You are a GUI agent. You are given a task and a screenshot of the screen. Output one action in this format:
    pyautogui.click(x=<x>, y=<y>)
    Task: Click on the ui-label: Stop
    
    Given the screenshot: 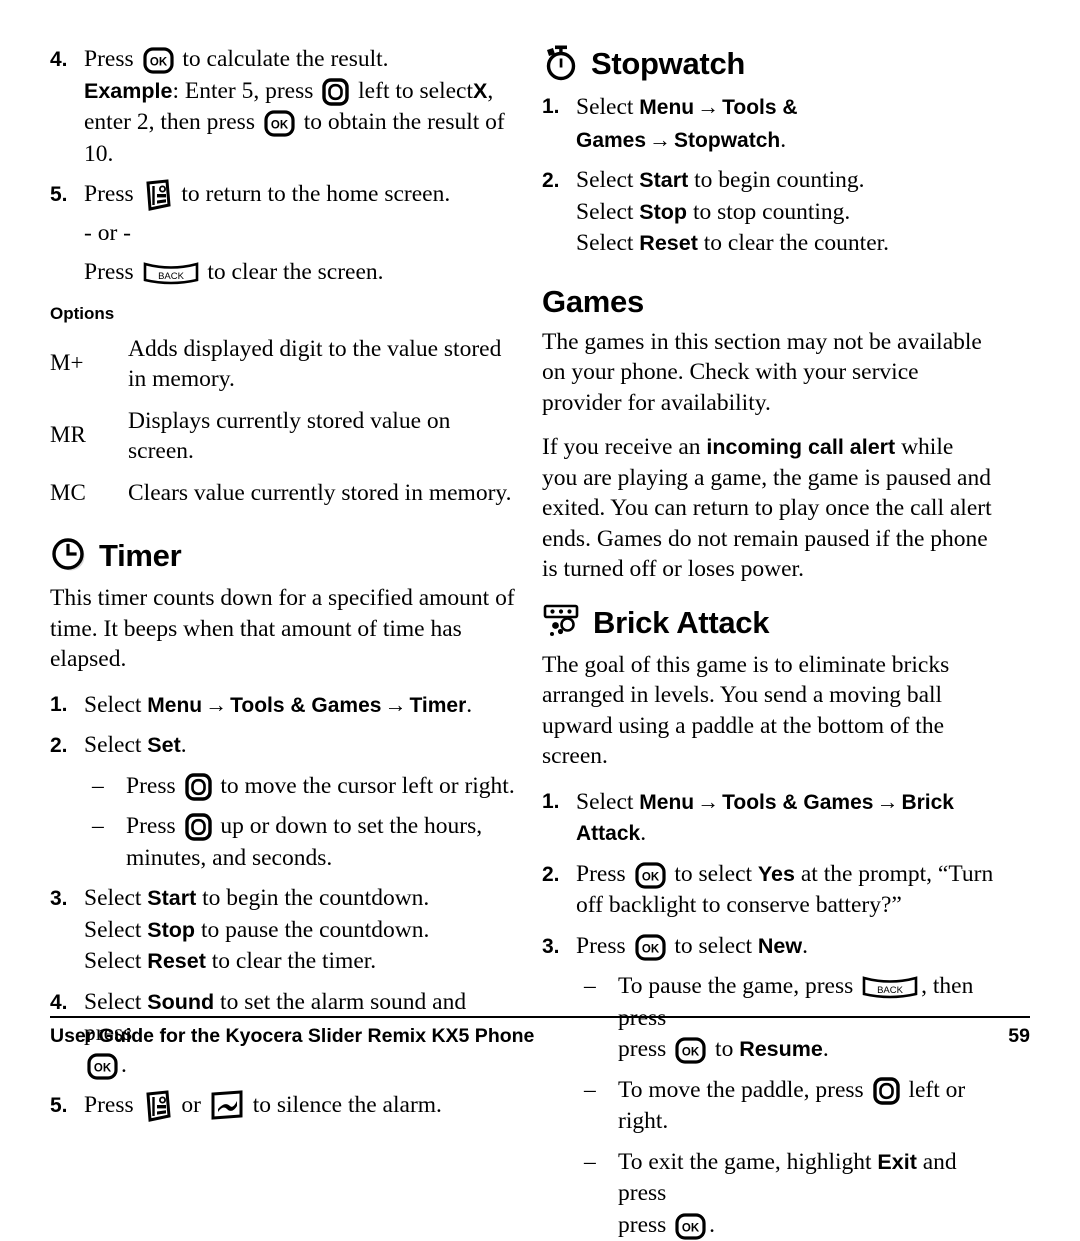 What is the action you would take?
    pyautogui.click(x=171, y=930)
    